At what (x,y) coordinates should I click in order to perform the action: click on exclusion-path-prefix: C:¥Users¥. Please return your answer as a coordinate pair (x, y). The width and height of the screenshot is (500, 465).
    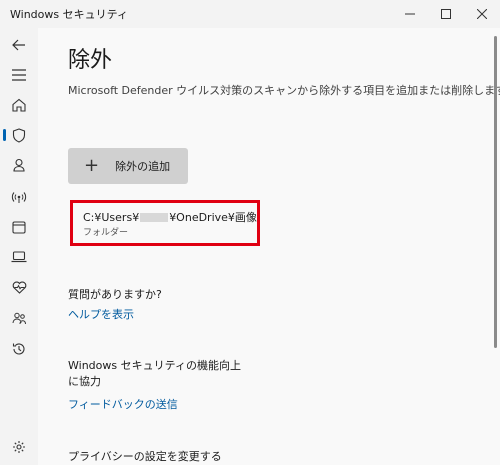
    Looking at the image, I should click on (111, 217).